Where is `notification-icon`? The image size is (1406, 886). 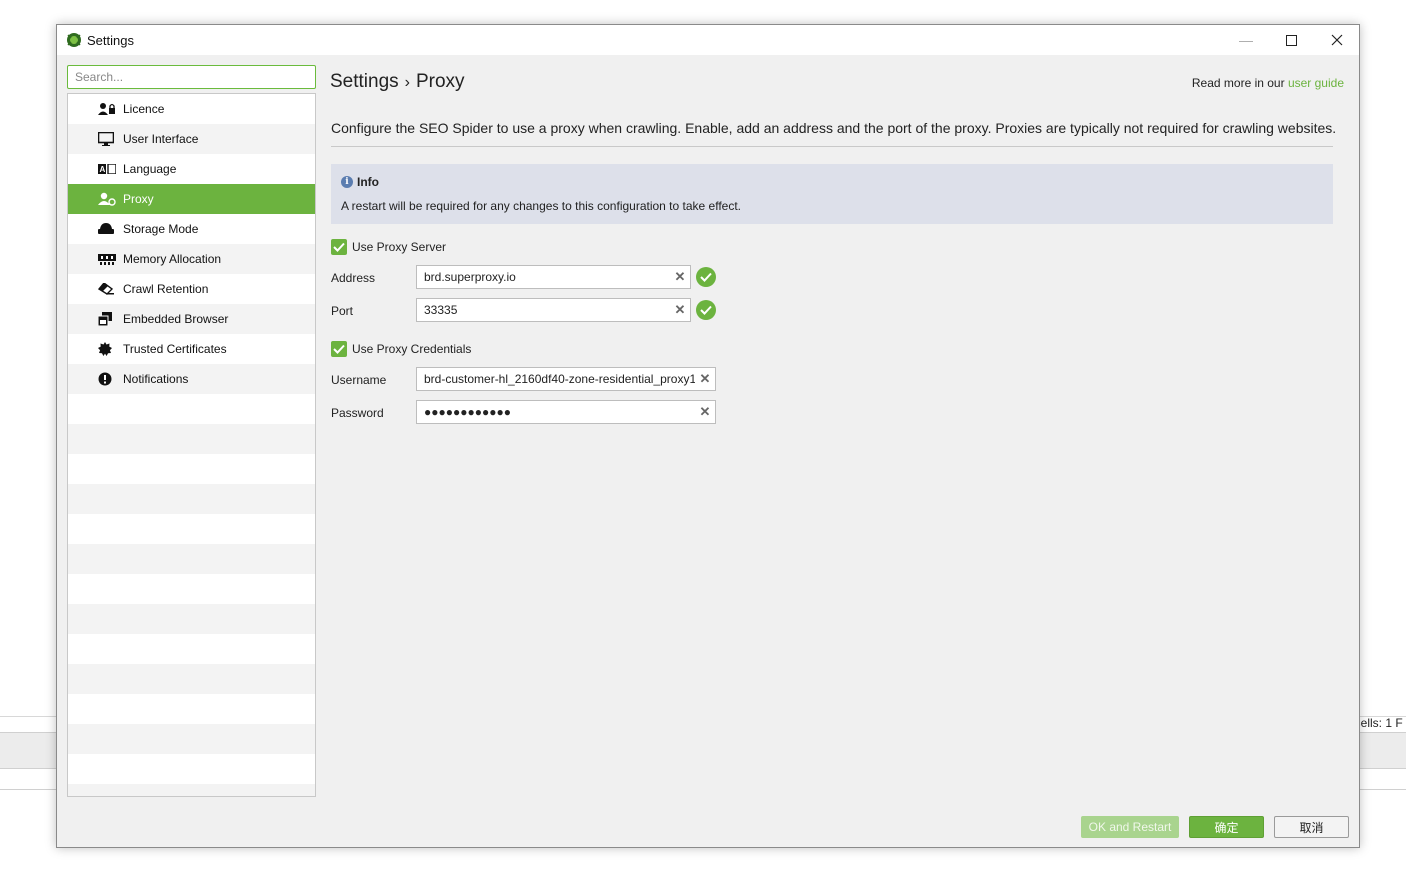
notification-icon is located at coordinates (108, 379).